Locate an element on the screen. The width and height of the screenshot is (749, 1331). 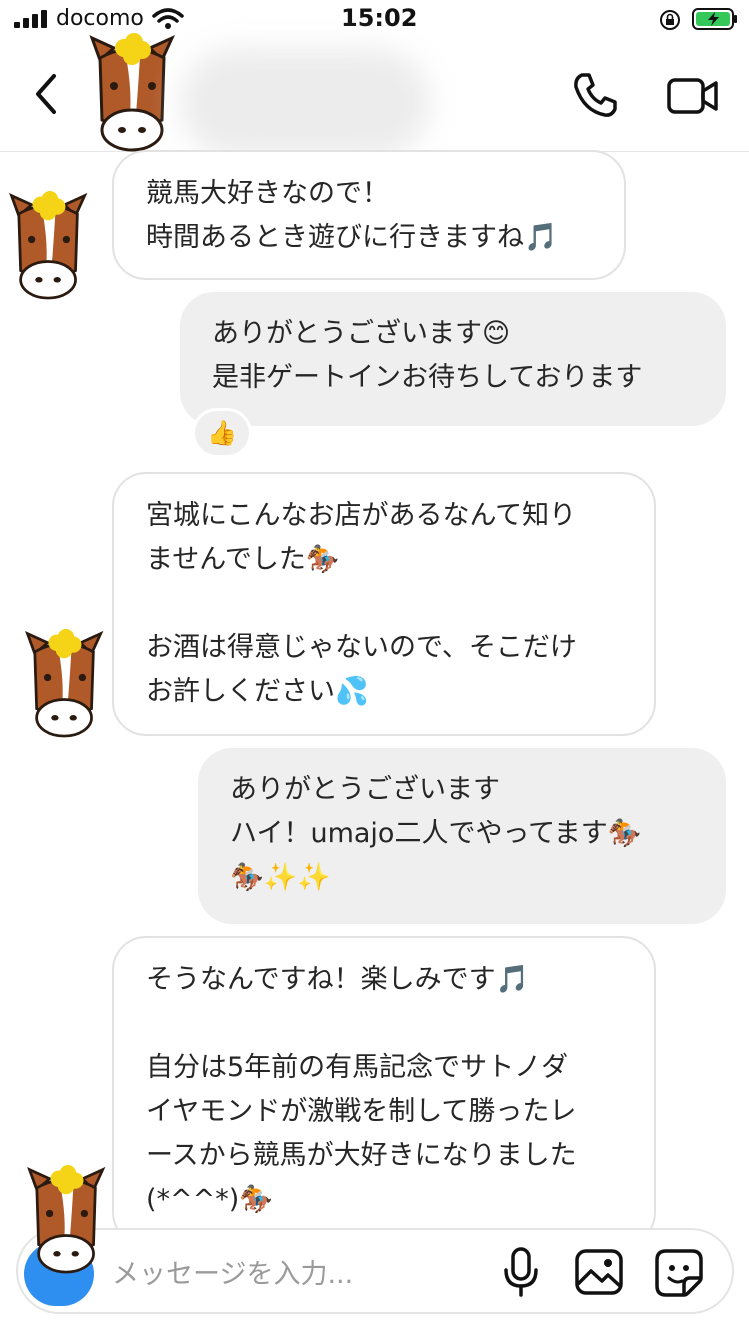
message-bubble-outgoing: ありがとうございます ハイ！umajo二人でやってます🏇 🏇✨✨ is located at coordinates (462, 836).